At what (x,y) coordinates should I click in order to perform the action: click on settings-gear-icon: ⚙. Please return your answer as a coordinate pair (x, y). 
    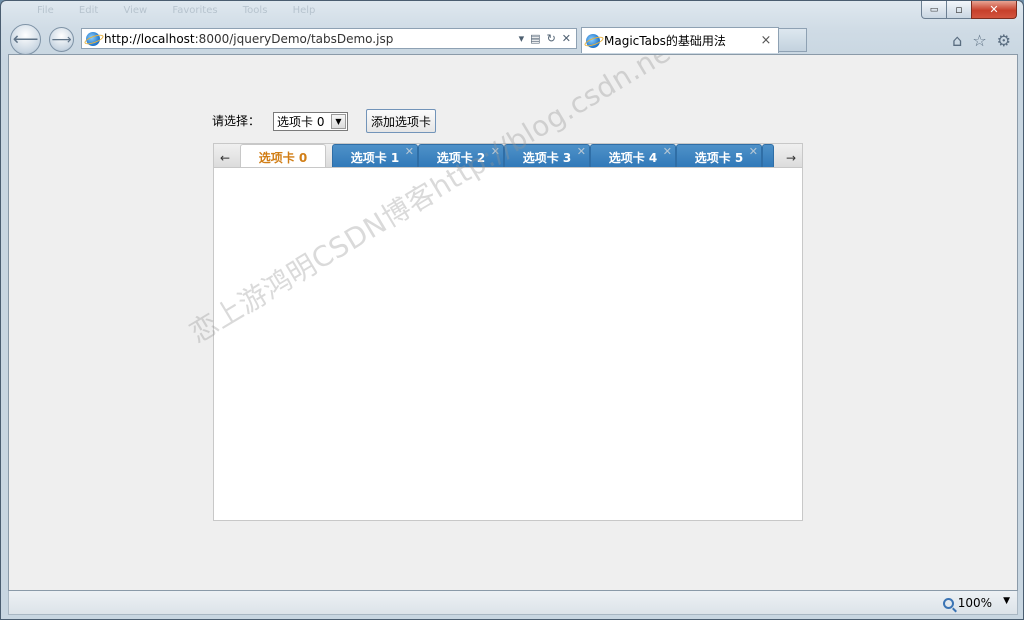
    Looking at the image, I should click on (1004, 40).